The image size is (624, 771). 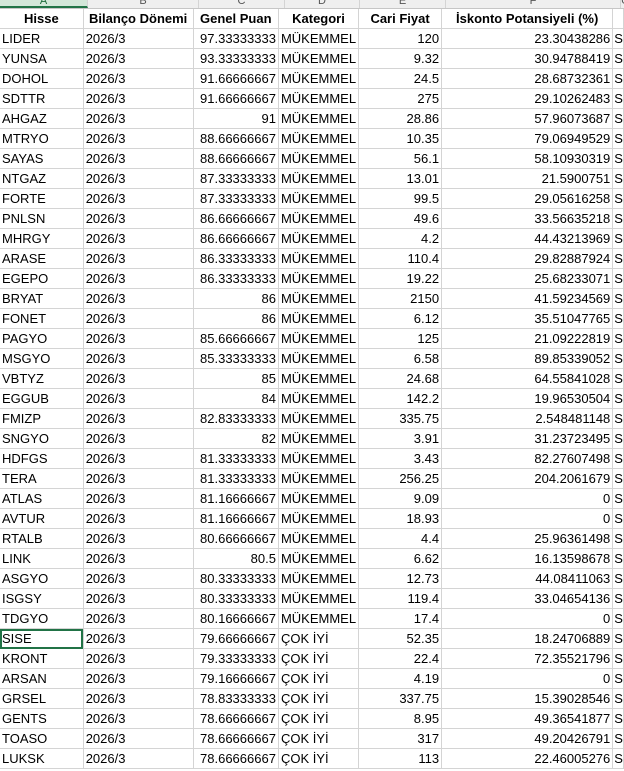 I want to click on table-cell: VBTYZ, so click(x=42, y=378).